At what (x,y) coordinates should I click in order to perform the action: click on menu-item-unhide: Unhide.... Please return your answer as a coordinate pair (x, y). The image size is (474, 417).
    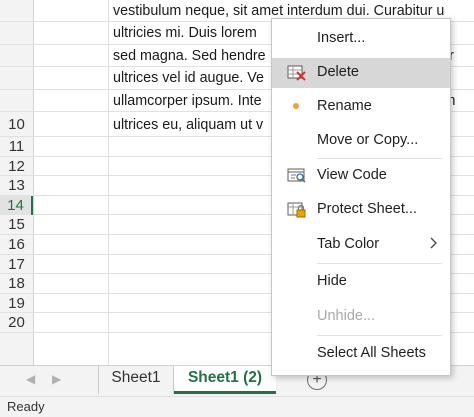
    Looking at the image, I should click on (361, 317).